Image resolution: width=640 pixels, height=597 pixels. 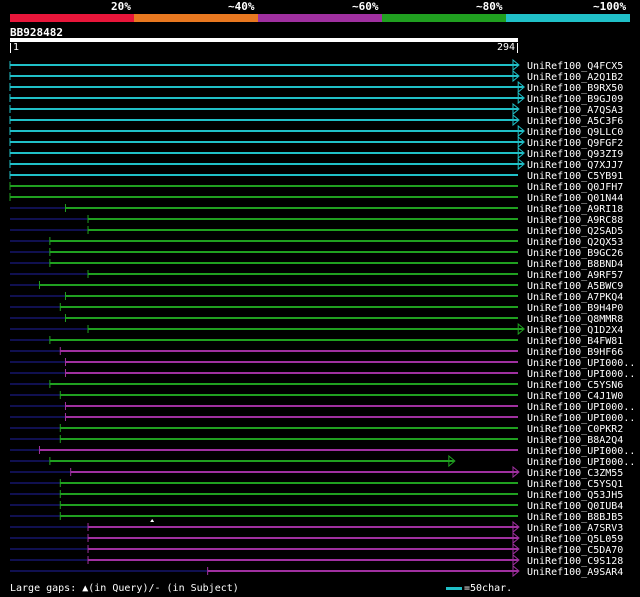 What do you see at coordinates (575, 528) in the screenshot?
I see `hit-label: UniRef100_A7SRV3` at bounding box center [575, 528].